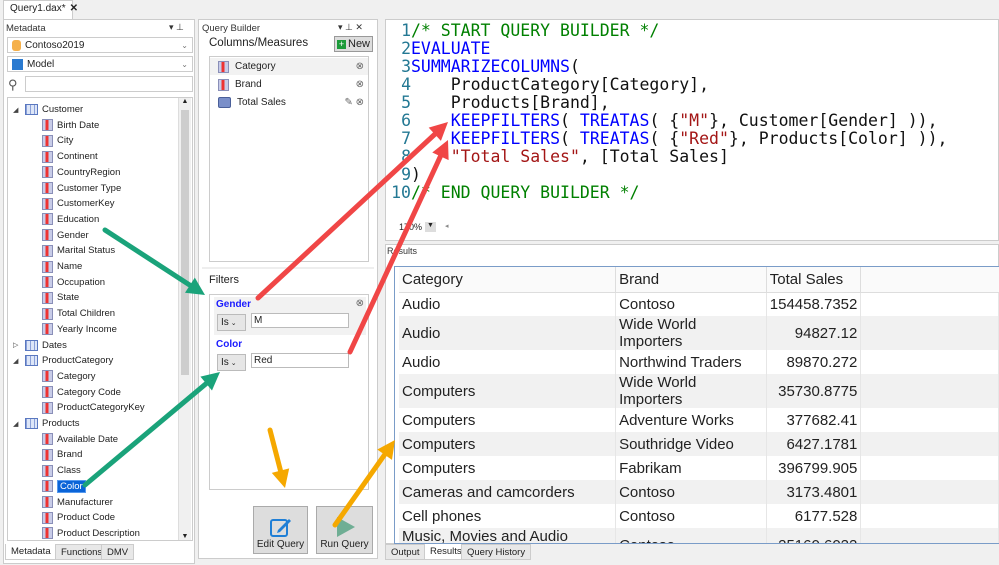 The width and height of the screenshot is (999, 565). Describe the element at coordinates (814, 280) in the screenshot. I see `column-header: Total Sales` at that location.